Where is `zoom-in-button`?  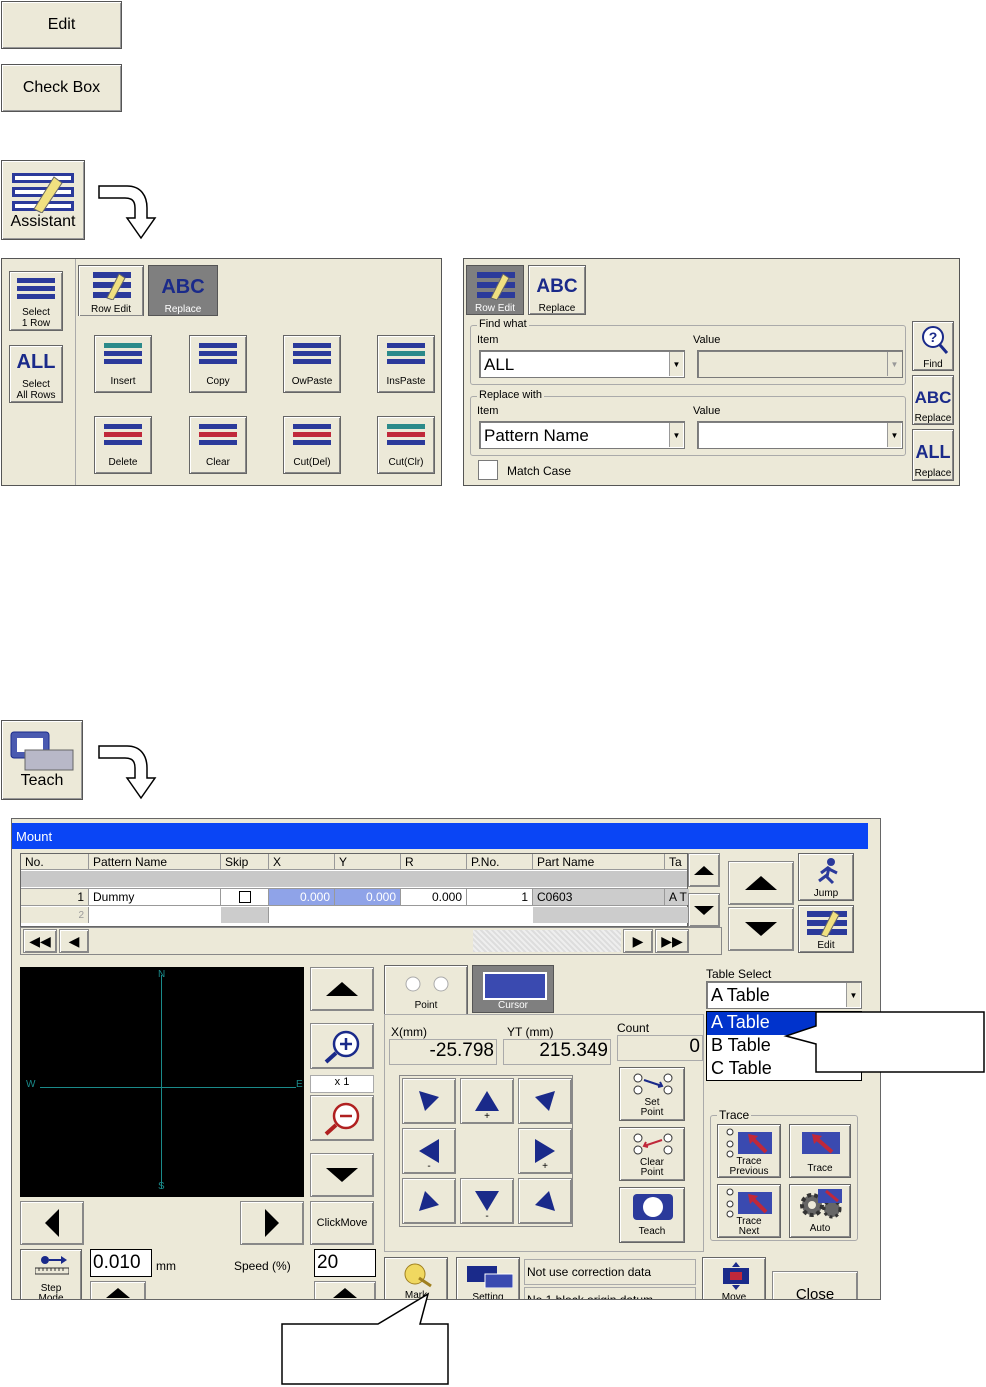 zoom-in-button is located at coordinates (342, 1046).